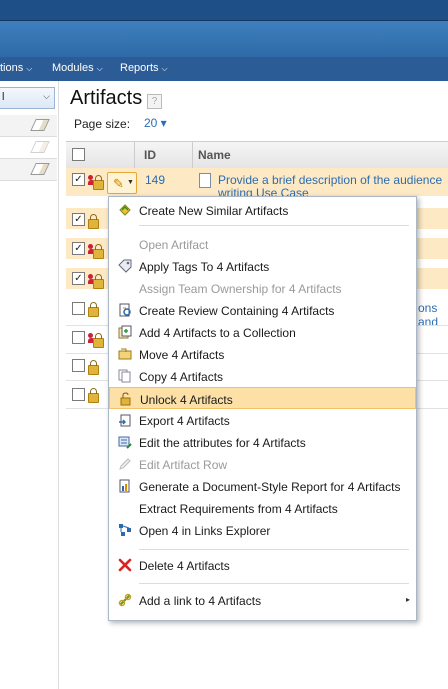  What do you see at coordinates (262, 420) in the screenshot?
I see `menu-item-export: Export 4 Artifacts` at bounding box center [262, 420].